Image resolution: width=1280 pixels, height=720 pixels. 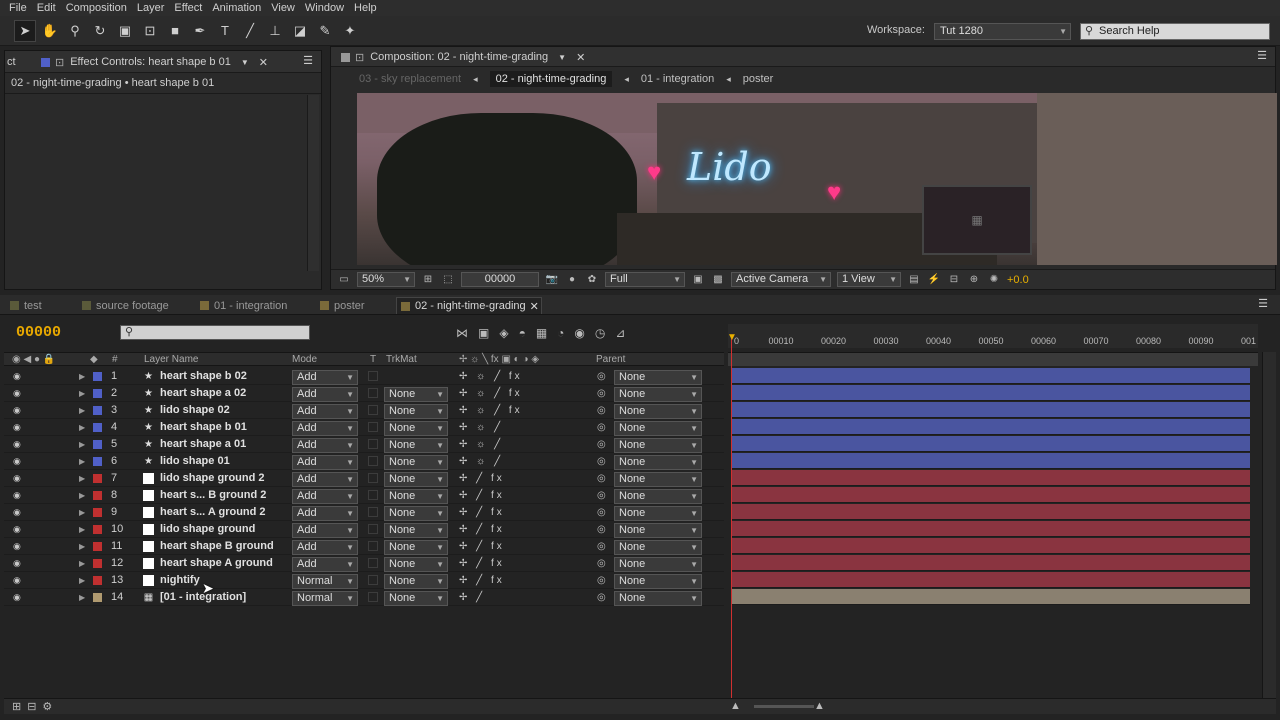 What do you see at coordinates (150, 31) in the screenshot?
I see `pan-behind-tool-icon: ⊡` at bounding box center [150, 31].